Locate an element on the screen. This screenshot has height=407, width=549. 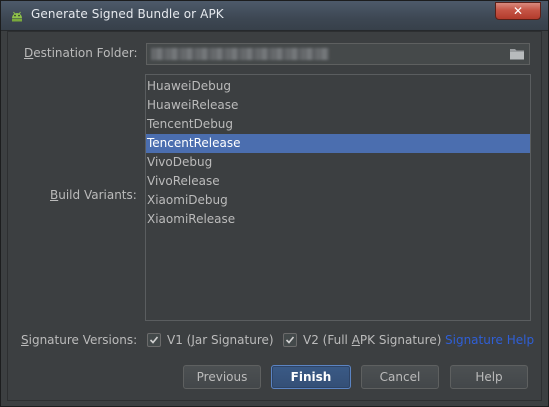
close-button: ✕ is located at coordinates (518, 11).